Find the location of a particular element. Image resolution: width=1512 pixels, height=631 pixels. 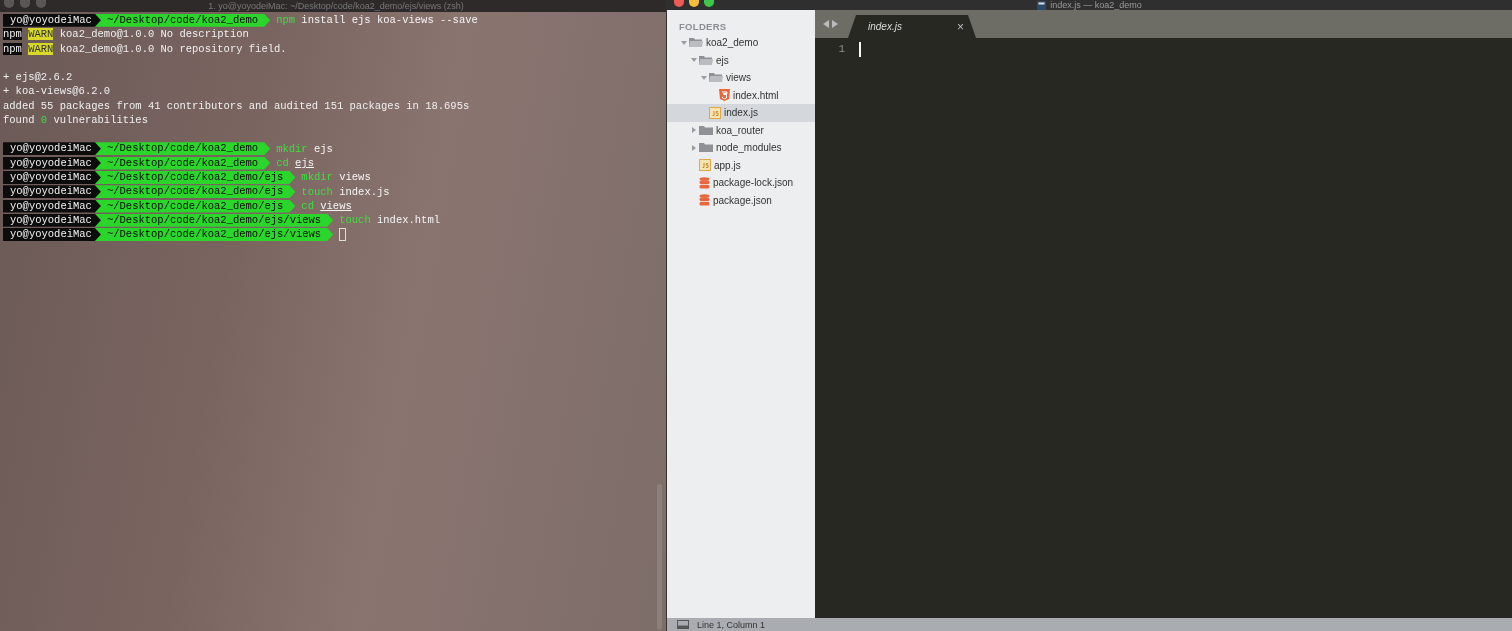

tree-item: index.js is located at coordinates (741, 113).